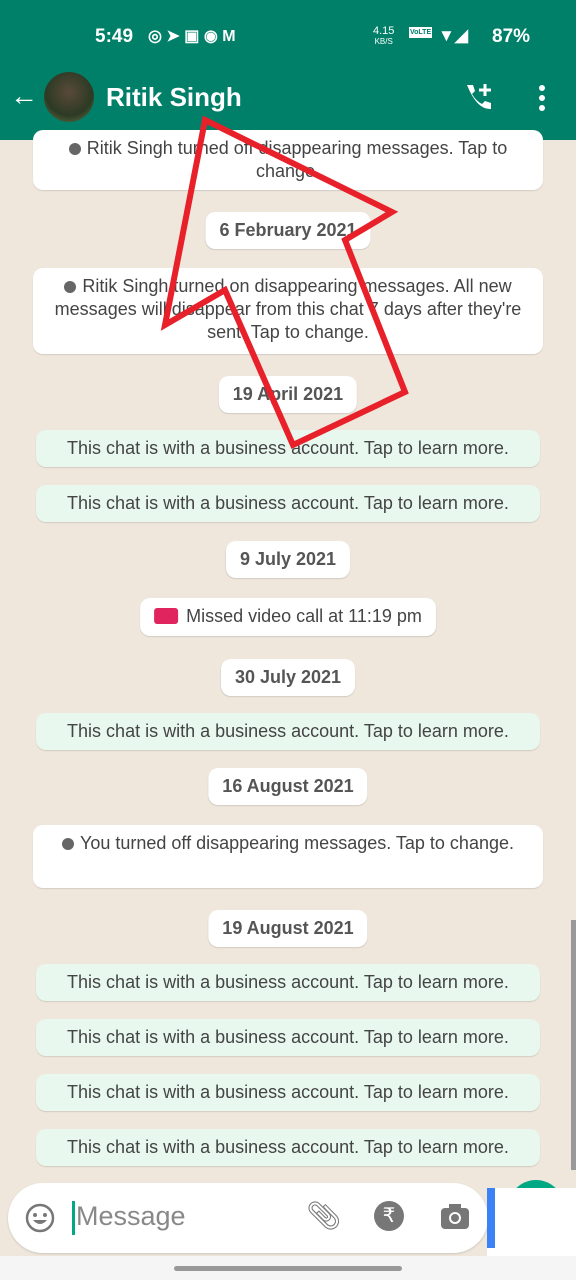  What do you see at coordinates (166, 616) in the screenshot?
I see `missed-video-call-icon` at bounding box center [166, 616].